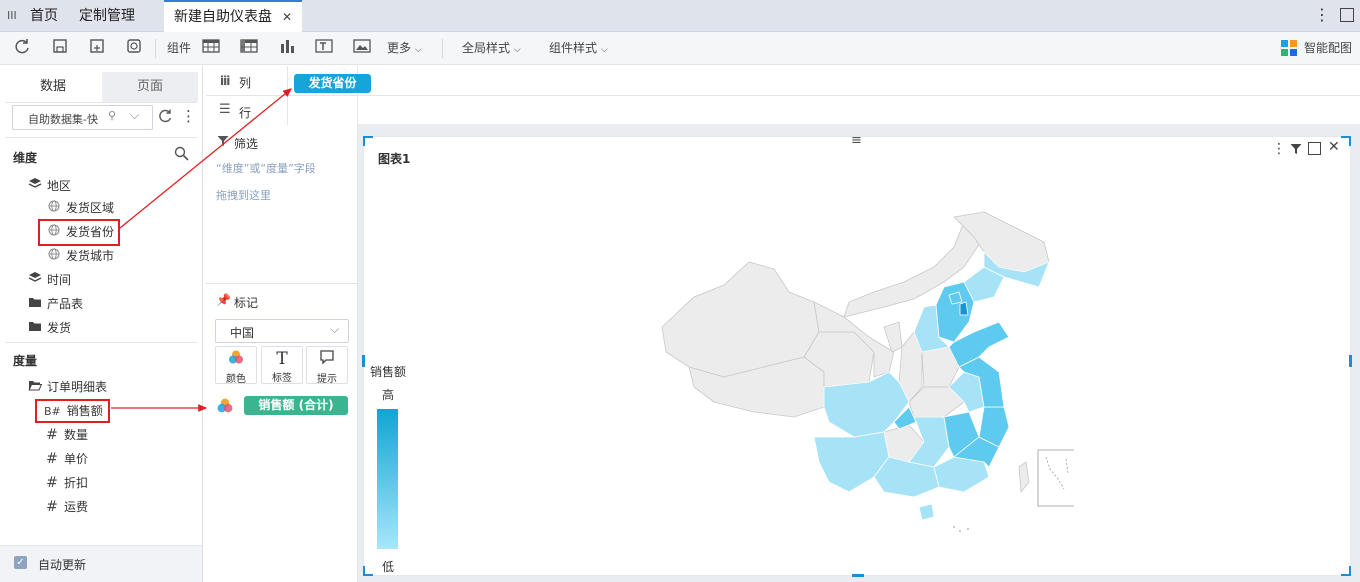 This screenshot has height=582, width=1360. I want to click on tree-item-discount: # 折扣, so click(66, 483).